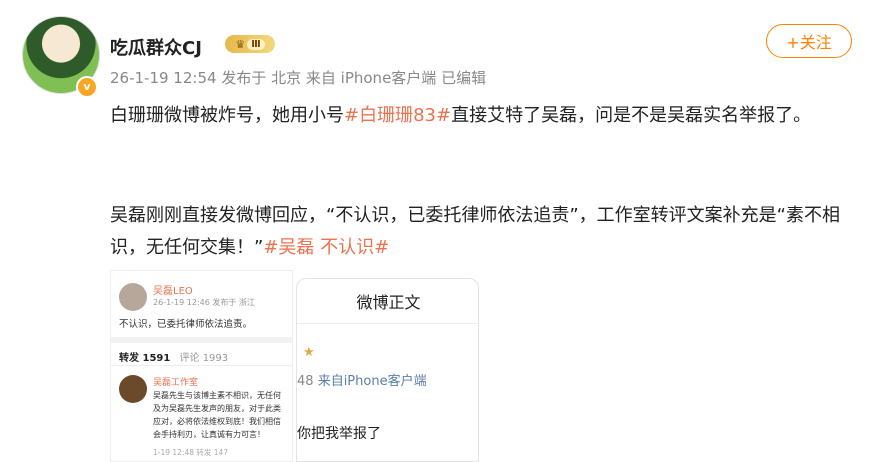 Image resolution: width=879 pixels, height=462 pixels. I want to click on tab-repost: 转发 1591, so click(145, 358).